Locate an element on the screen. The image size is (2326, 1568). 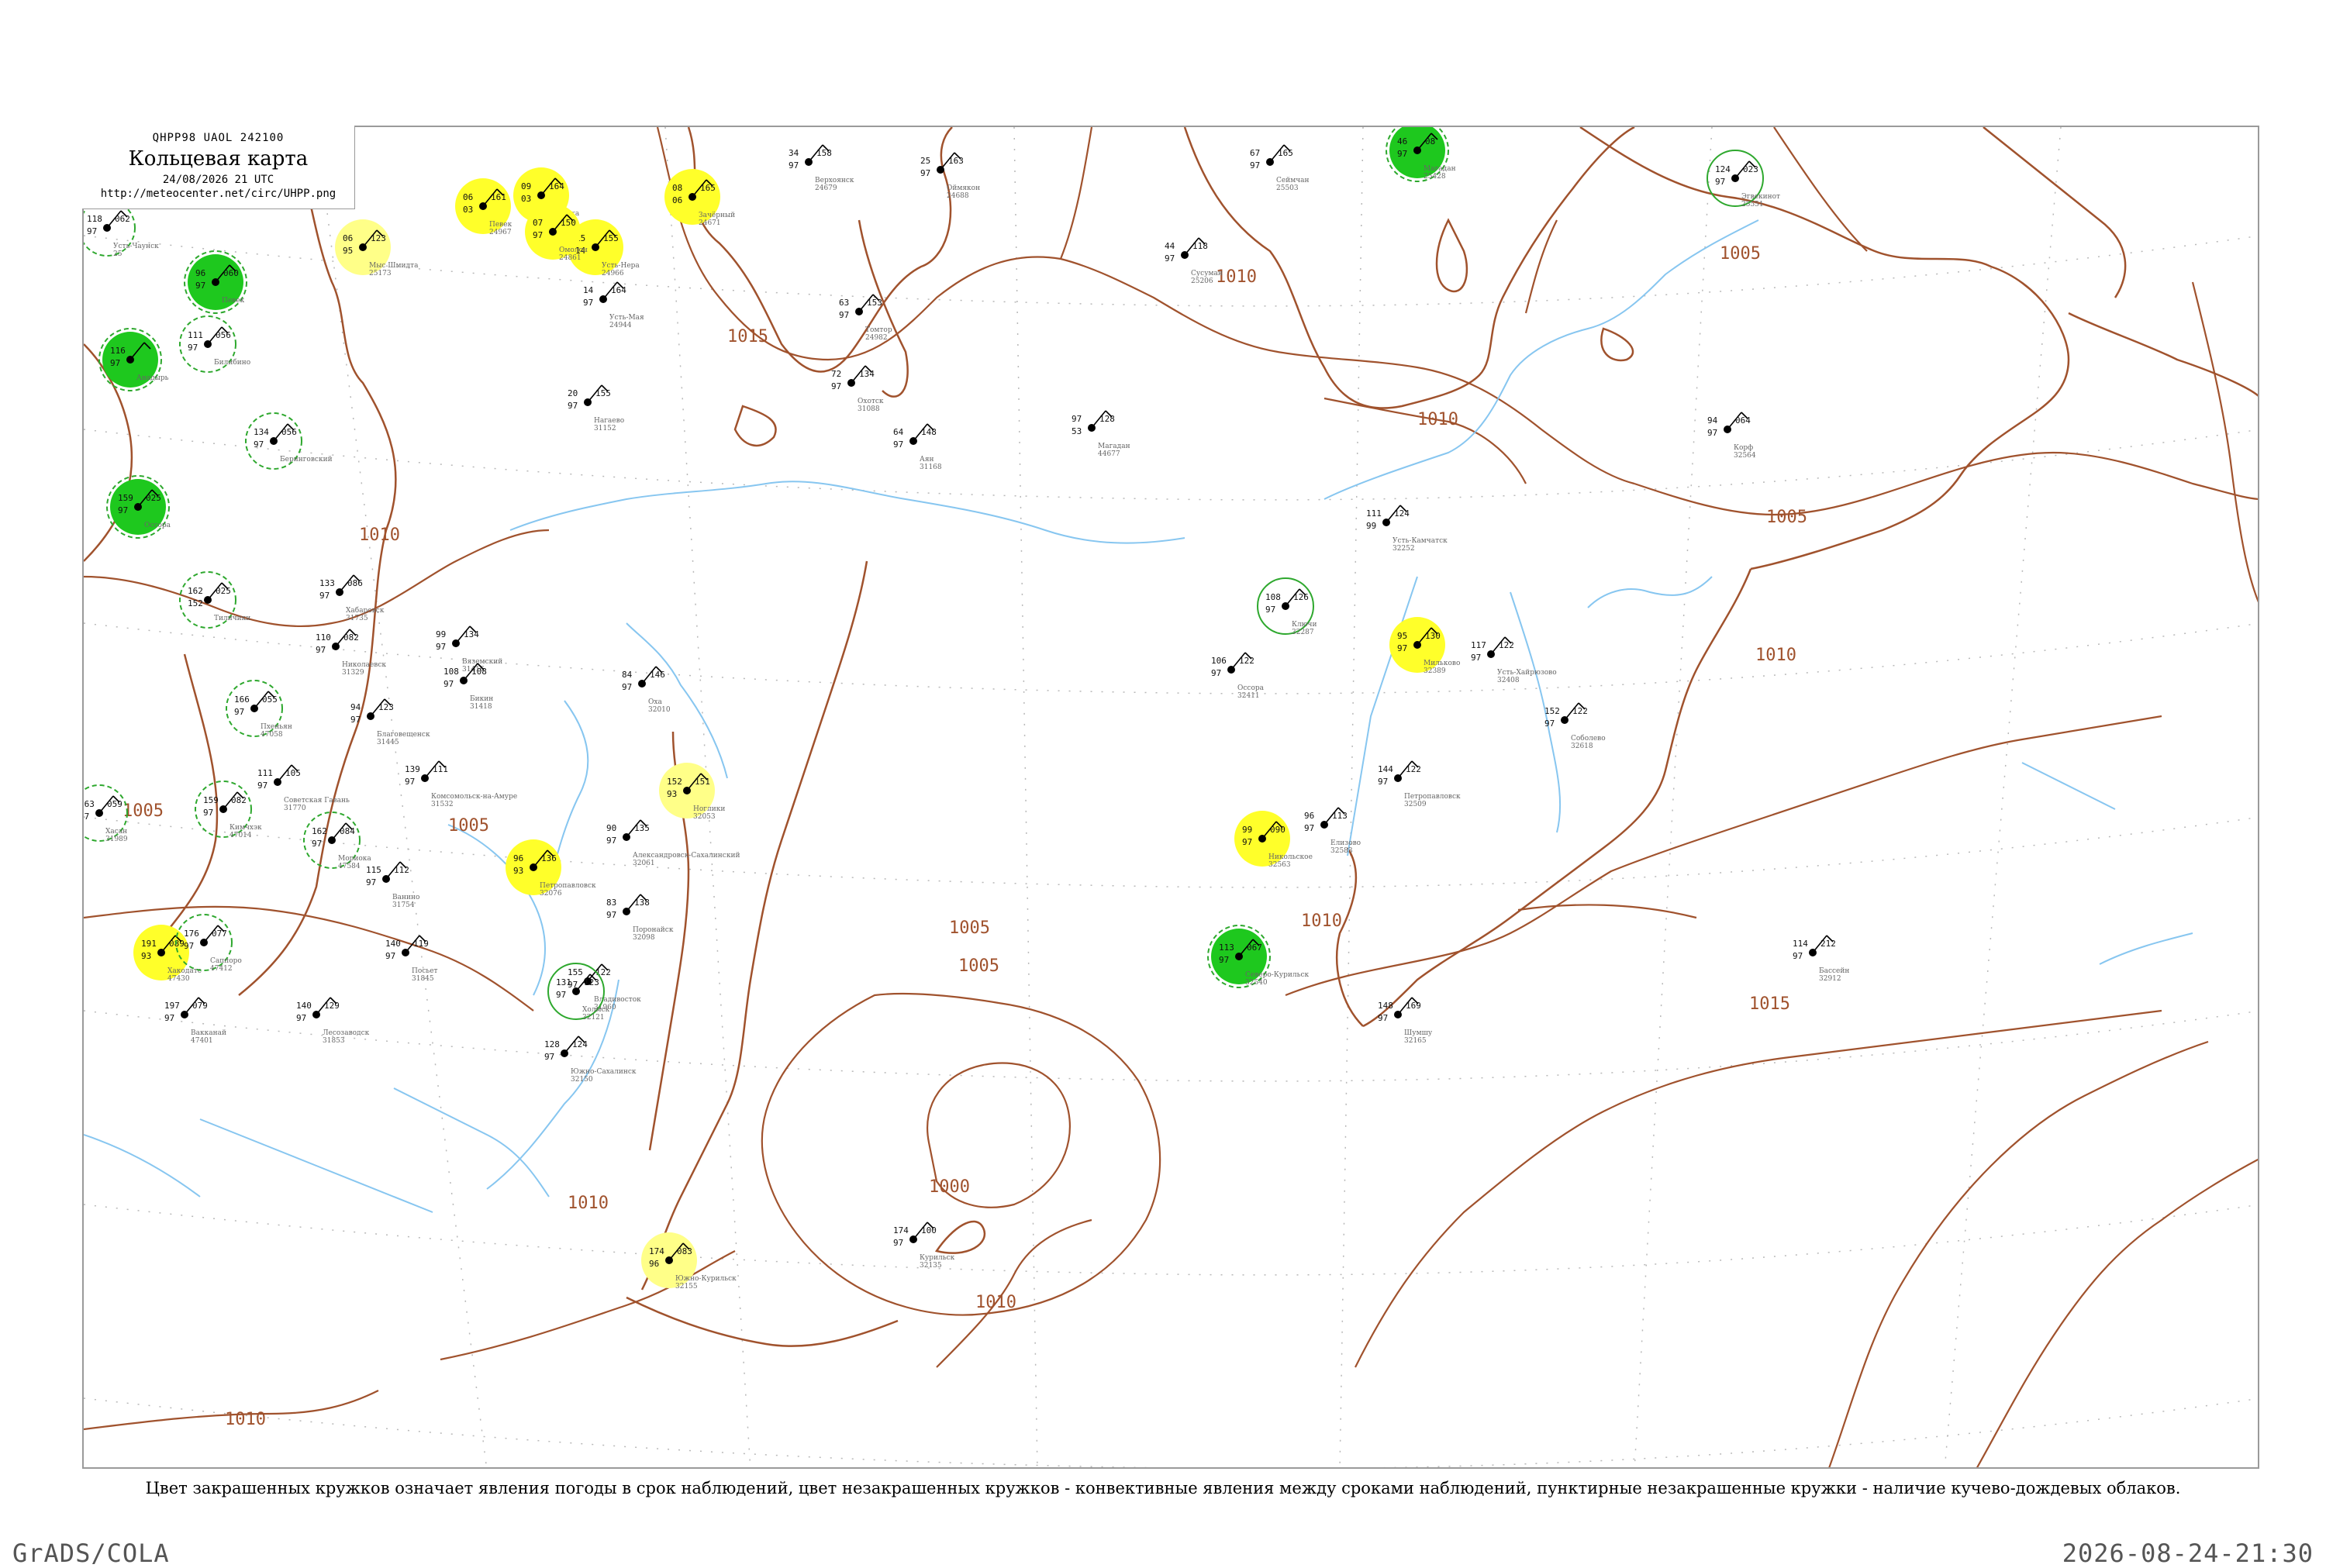
station-plot: 197 079 97 Вакканай47401 is located at coordinates (195, 1021).